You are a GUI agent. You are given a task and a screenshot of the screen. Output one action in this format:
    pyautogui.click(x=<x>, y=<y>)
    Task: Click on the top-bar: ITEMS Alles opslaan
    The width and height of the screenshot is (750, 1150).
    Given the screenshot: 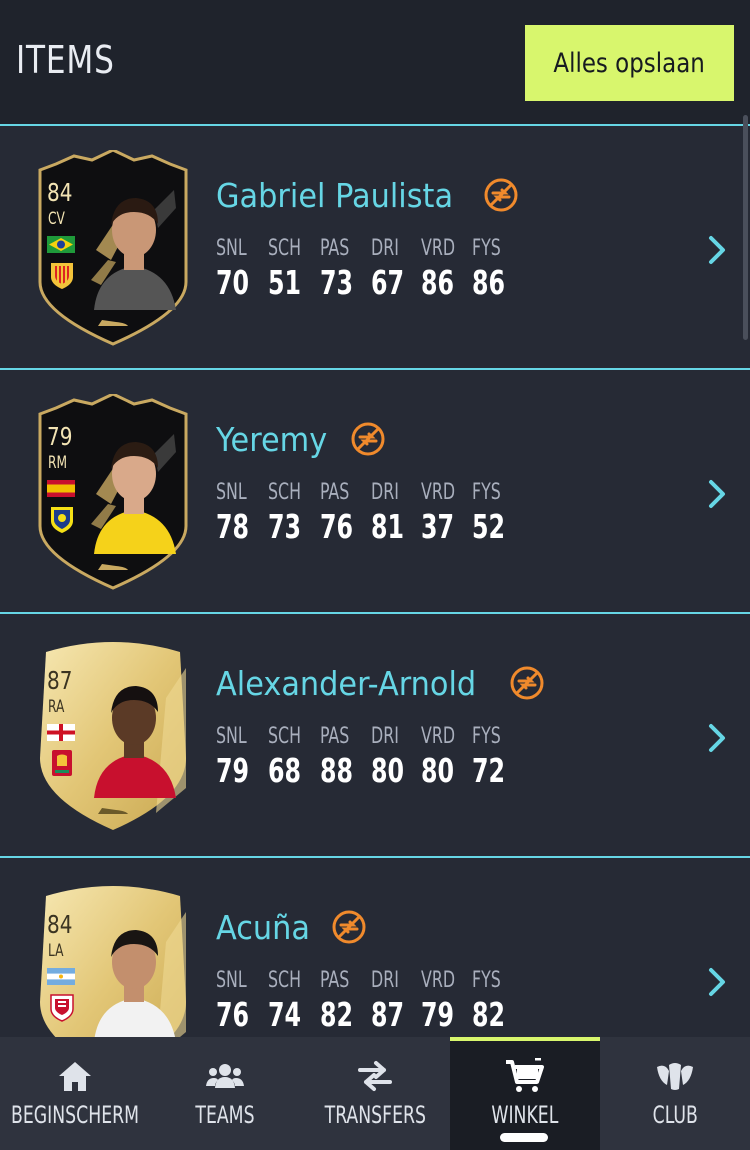 What is the action you would take?
    pyautogui.click(x=375, y=63)
    